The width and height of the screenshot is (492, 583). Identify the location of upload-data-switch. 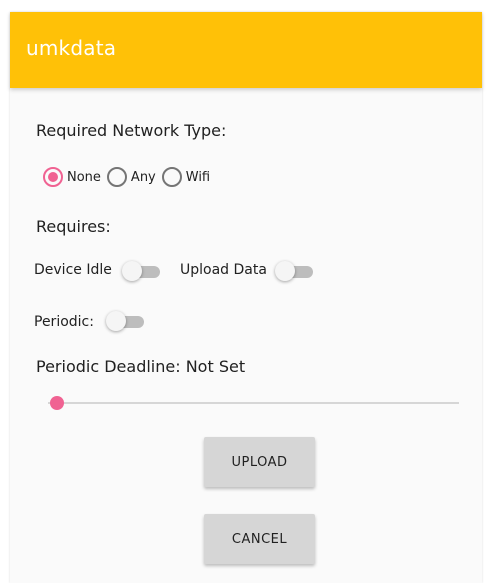
(294, 271).